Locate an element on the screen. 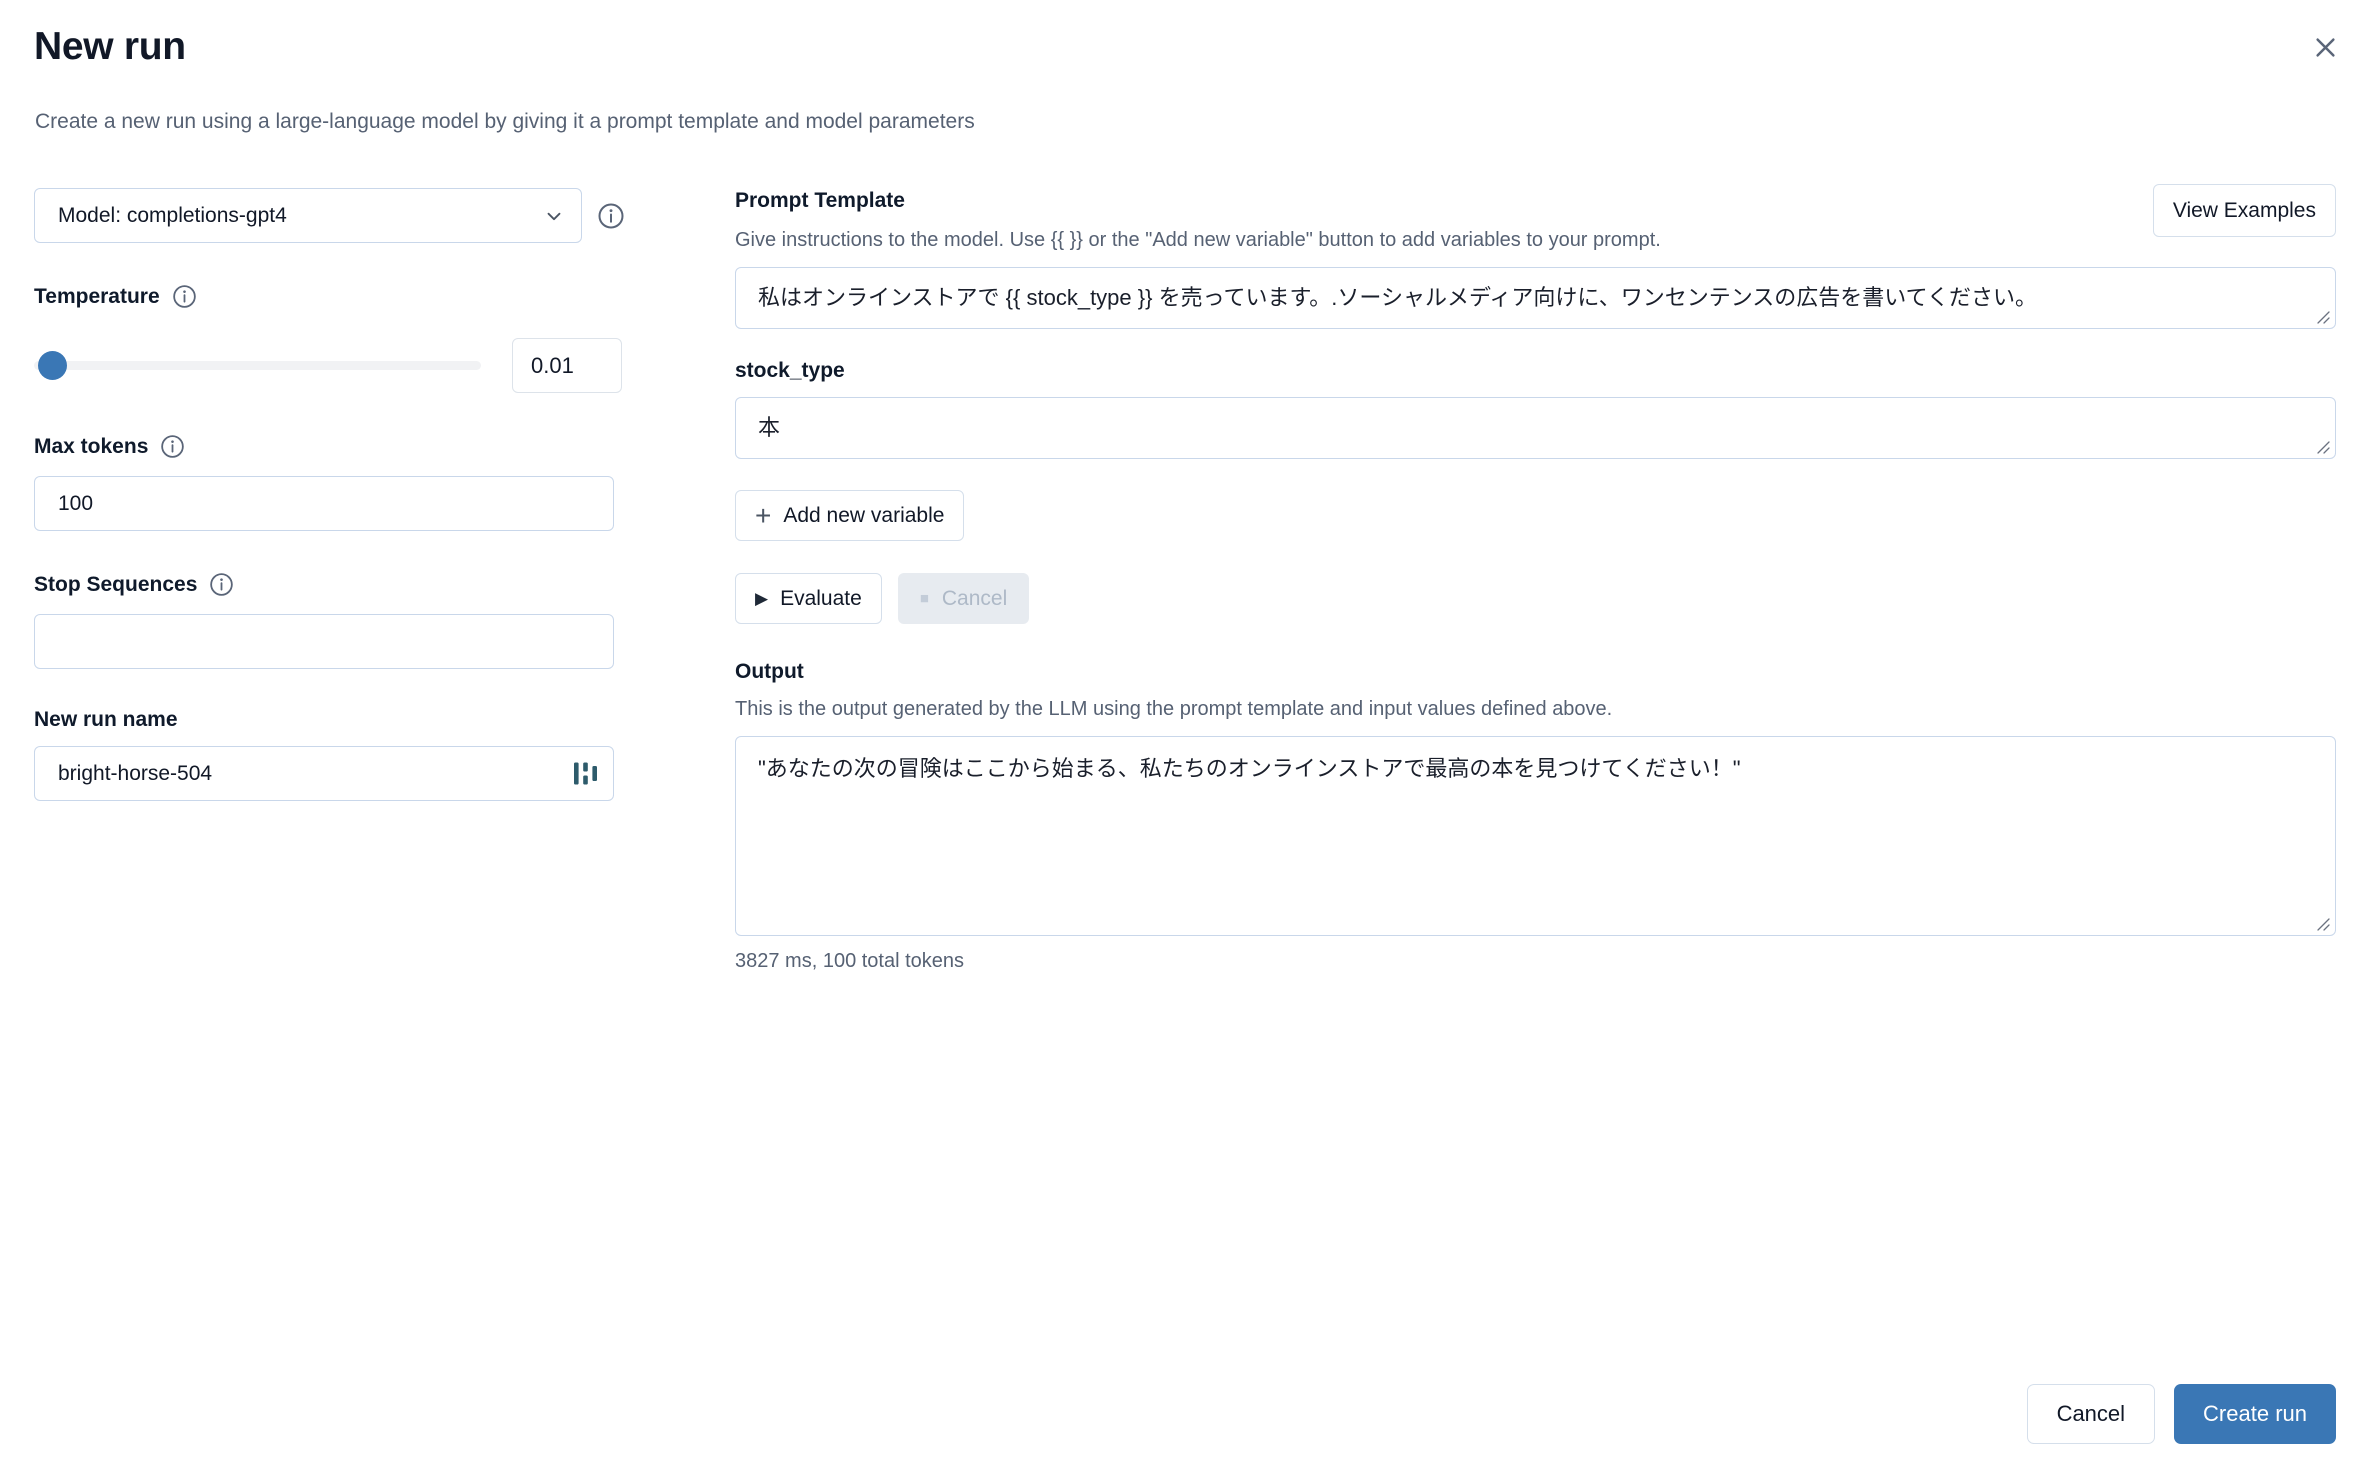 The width and height of the screenshot is (2370, 1472). dialog-footer: Cancel Create run is located at coordinates (2181, 1414).